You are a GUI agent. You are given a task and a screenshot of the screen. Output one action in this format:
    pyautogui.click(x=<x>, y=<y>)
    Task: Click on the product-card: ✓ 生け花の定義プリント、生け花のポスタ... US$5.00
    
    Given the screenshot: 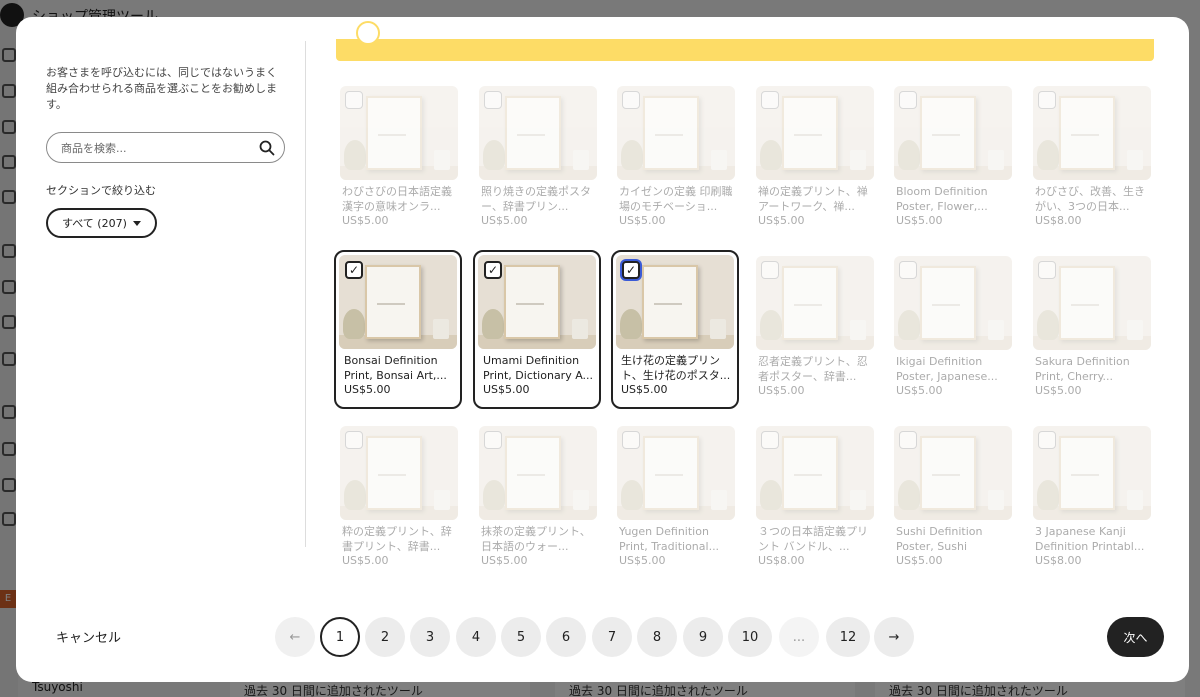 What is the action you would take?
    pyautogui.click(x=675, y=329)
    